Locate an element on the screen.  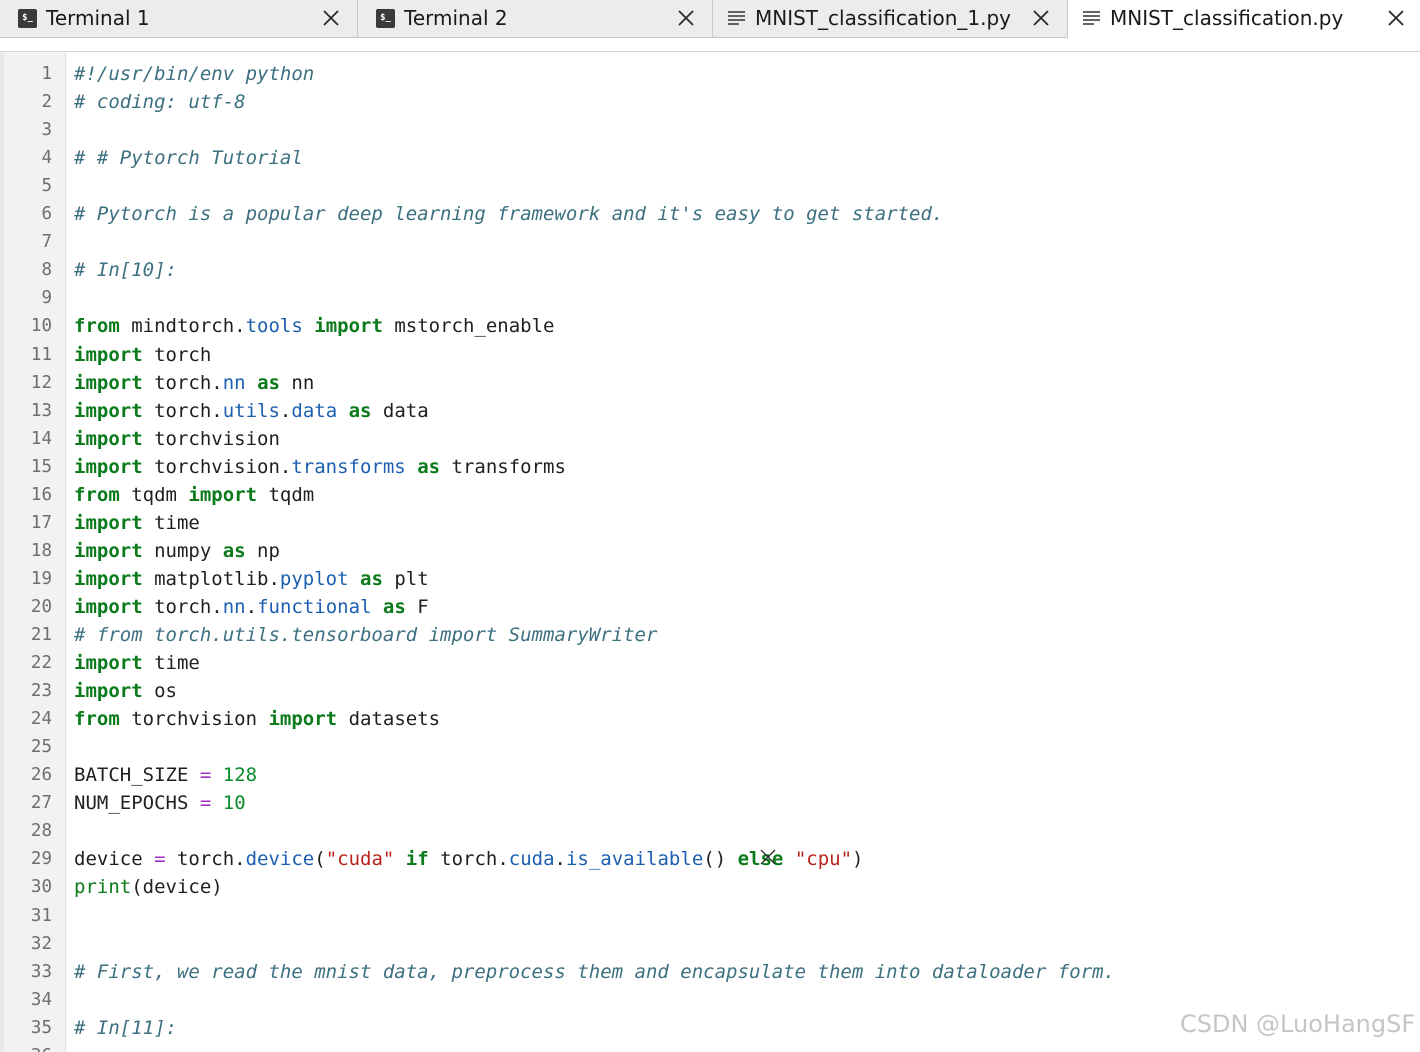
code-text: from tqdm import tqdm is located at coordinates (194, 495).